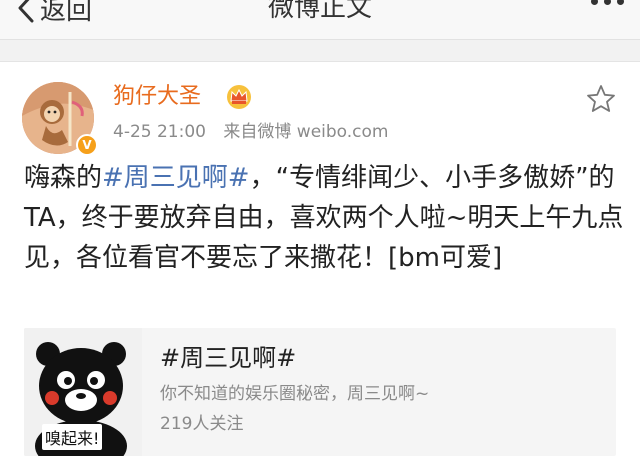 This screenshot has width=640, height=461. Describe the element at coordinates (228, 358) in the screenshot. I see `card-title: #周三见啊#` at that location.